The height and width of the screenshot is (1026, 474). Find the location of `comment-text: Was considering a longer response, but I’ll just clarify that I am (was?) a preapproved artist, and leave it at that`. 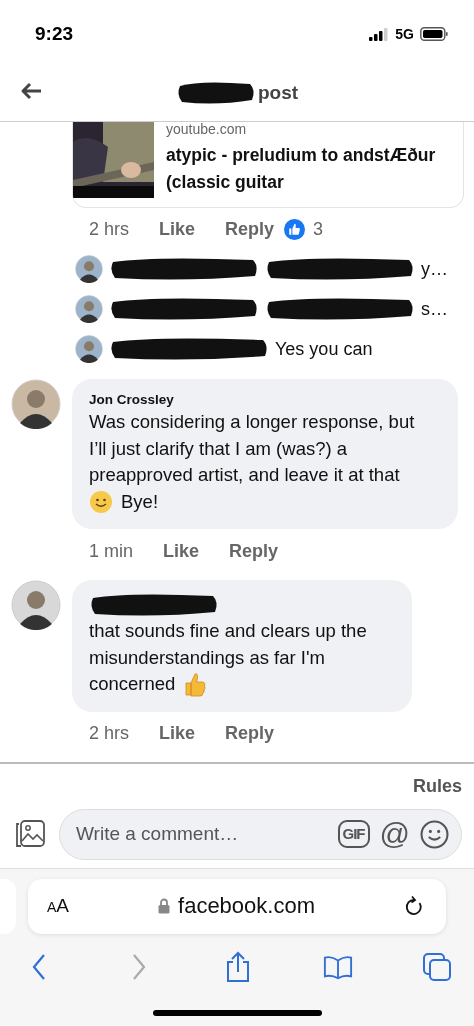

comment-text: Was considering a longer response, but I’ll just clarify that I am (was?) a preapproved artist, and leave it at that is located at coordinates (252, 448).